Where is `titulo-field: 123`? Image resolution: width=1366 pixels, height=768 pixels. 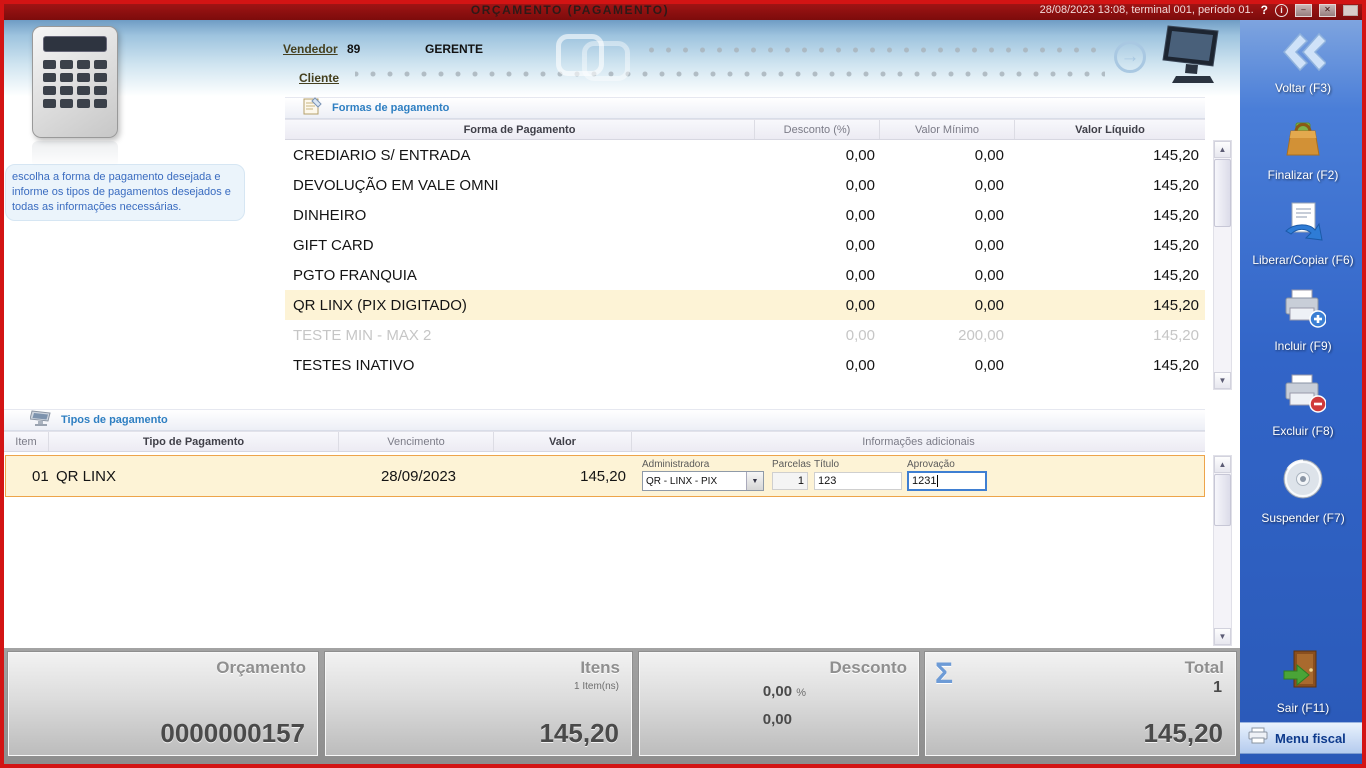
titulo-field: 123 is located at coordinates (858, 481).